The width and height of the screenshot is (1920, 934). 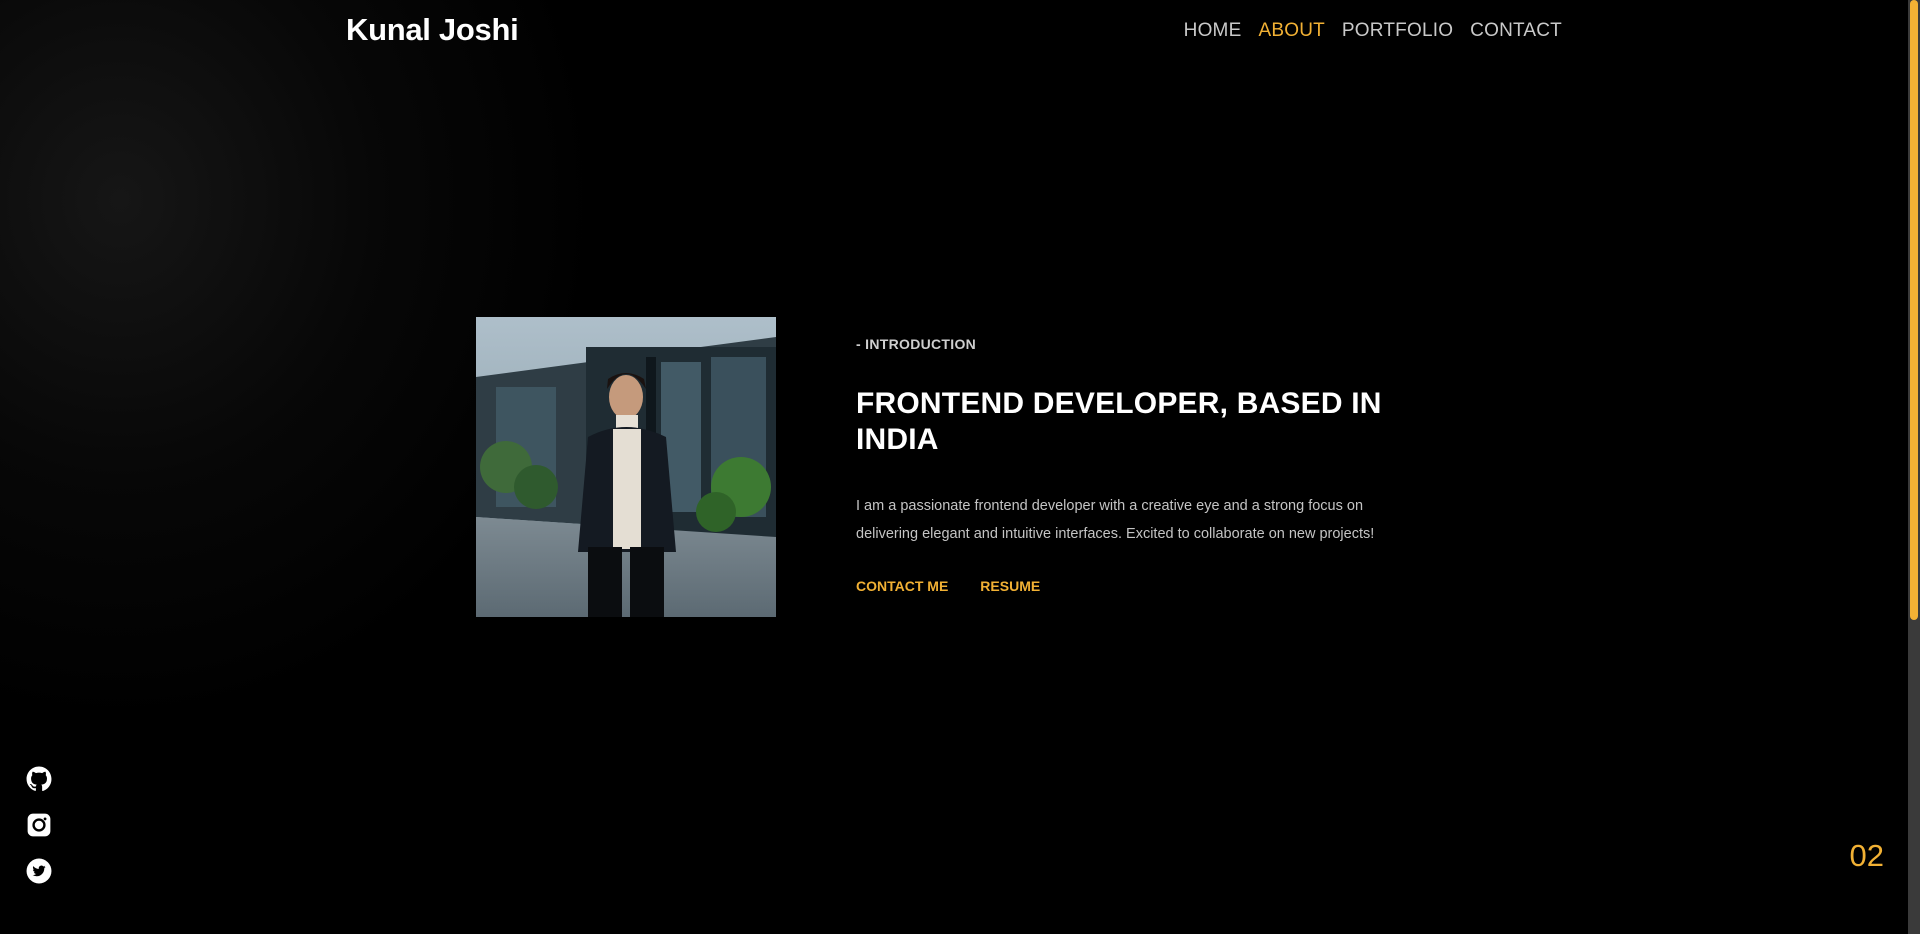 What do you see at coordinates (1914, 310) in the screenshot?
I see `scrollbar-thumb` at bounding box center [1914, 310].